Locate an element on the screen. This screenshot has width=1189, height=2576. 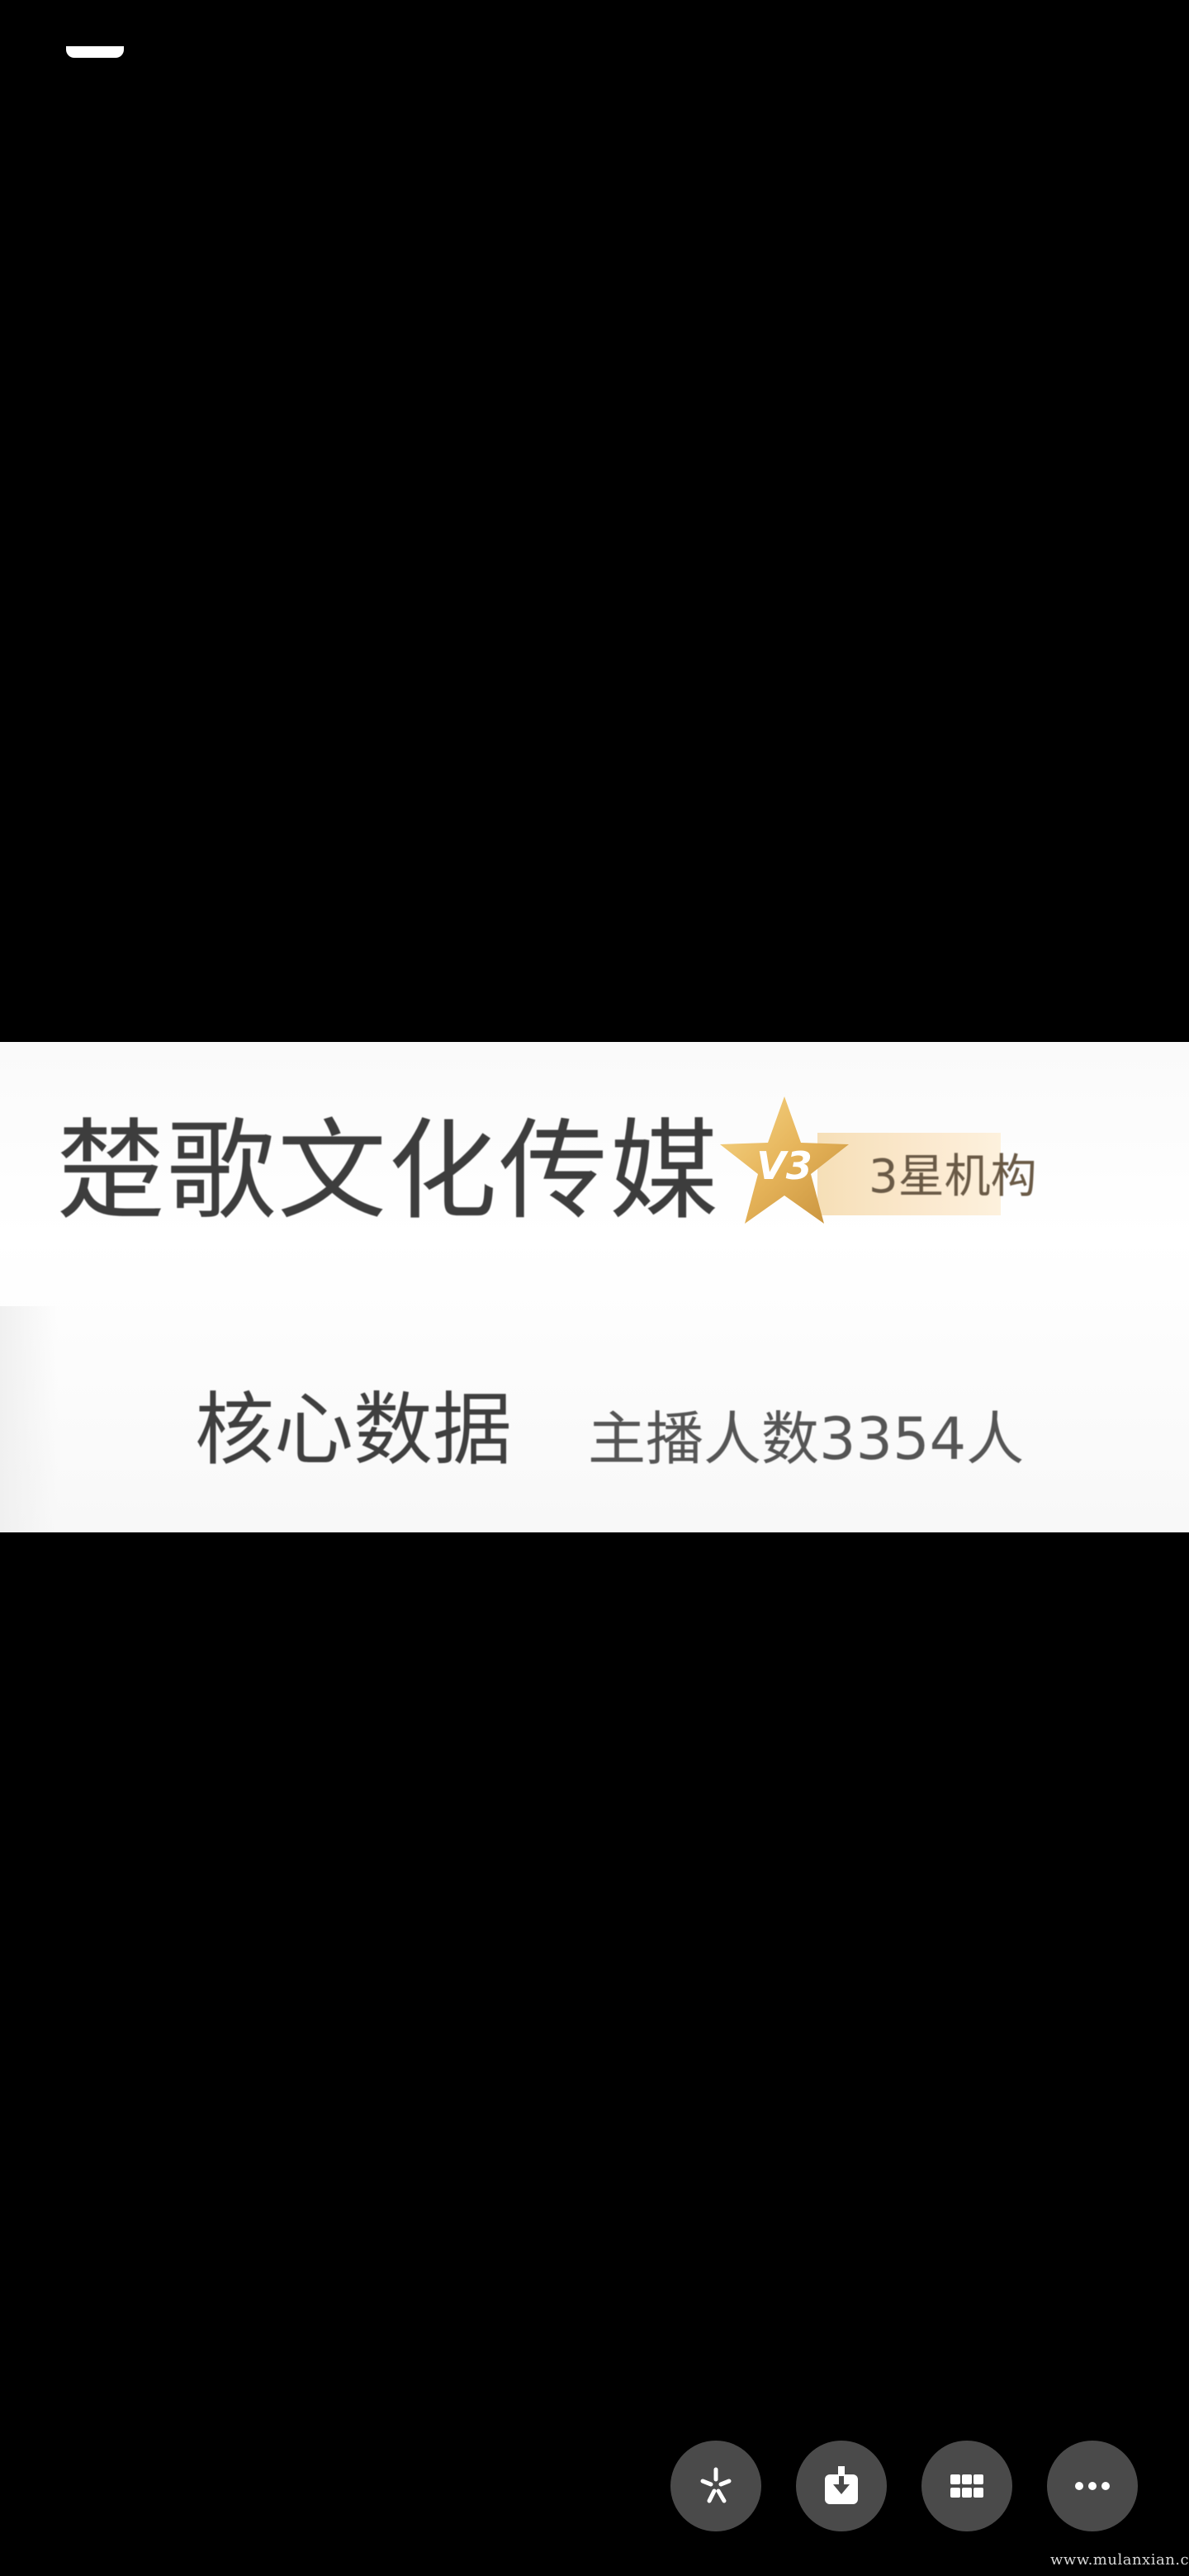
sparkle-icon is located at coordinates (716, 2485).